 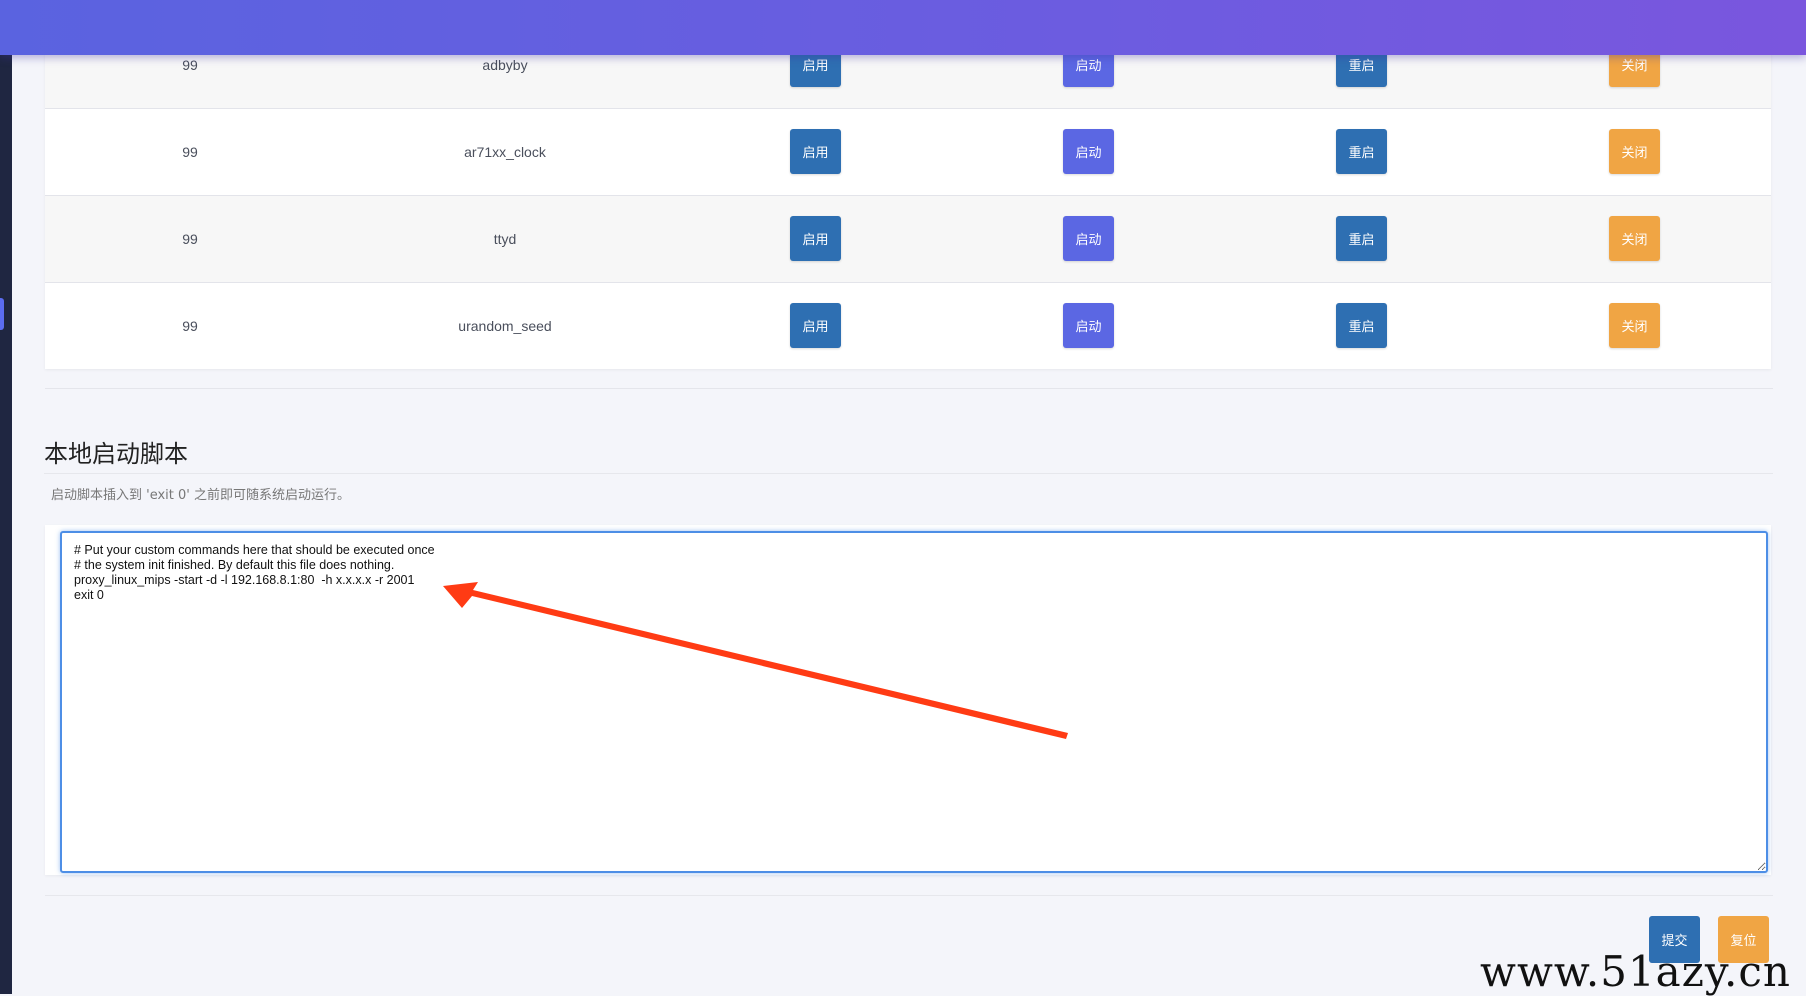 What do you see at coordinates (908, 152) in the screenshot?
I see `table-row: 99 ar71xx_clock 启用 启动 重启 关闭` at bounding box center [908, 152].